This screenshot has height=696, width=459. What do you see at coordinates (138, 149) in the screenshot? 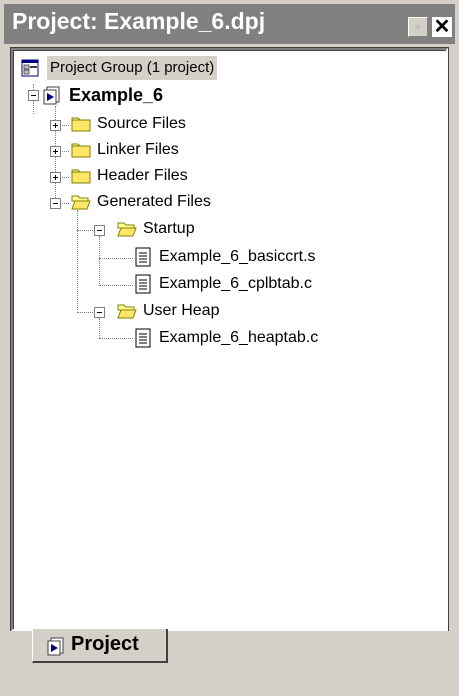
I see `folder-label: Linker Files` at bounding box center [138, 149].